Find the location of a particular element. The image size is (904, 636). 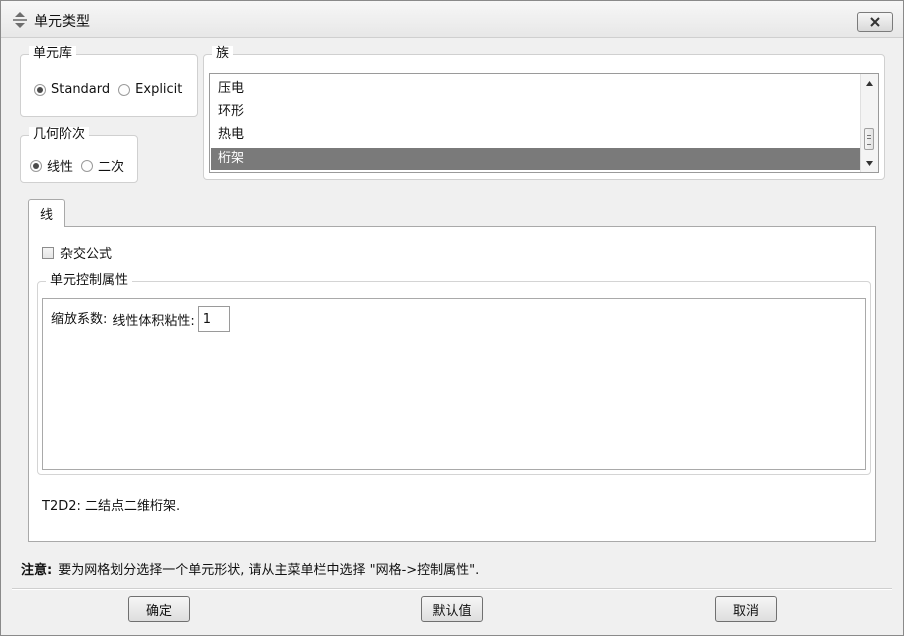

separator is located at coordinates (452, 589).